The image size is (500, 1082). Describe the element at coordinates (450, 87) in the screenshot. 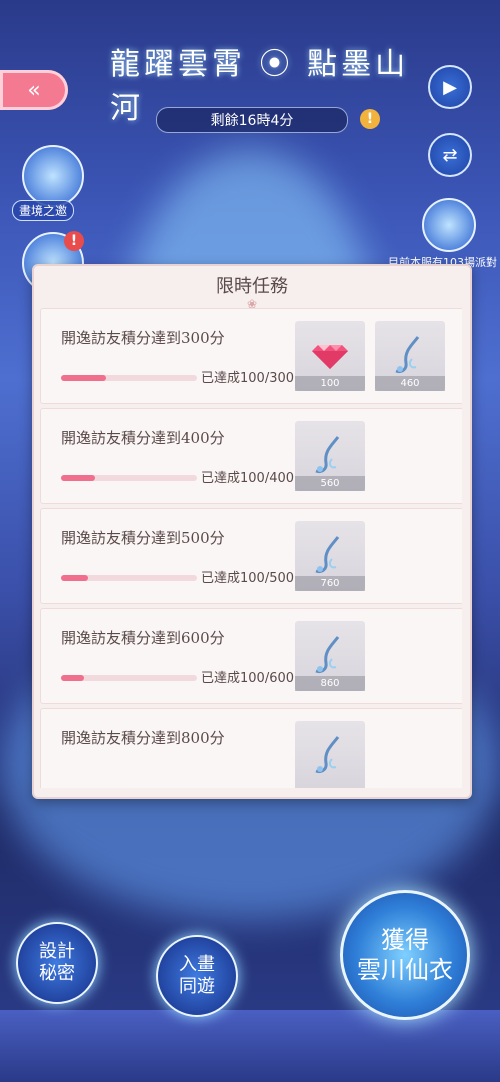

I see `play-button: ▶` at that location.